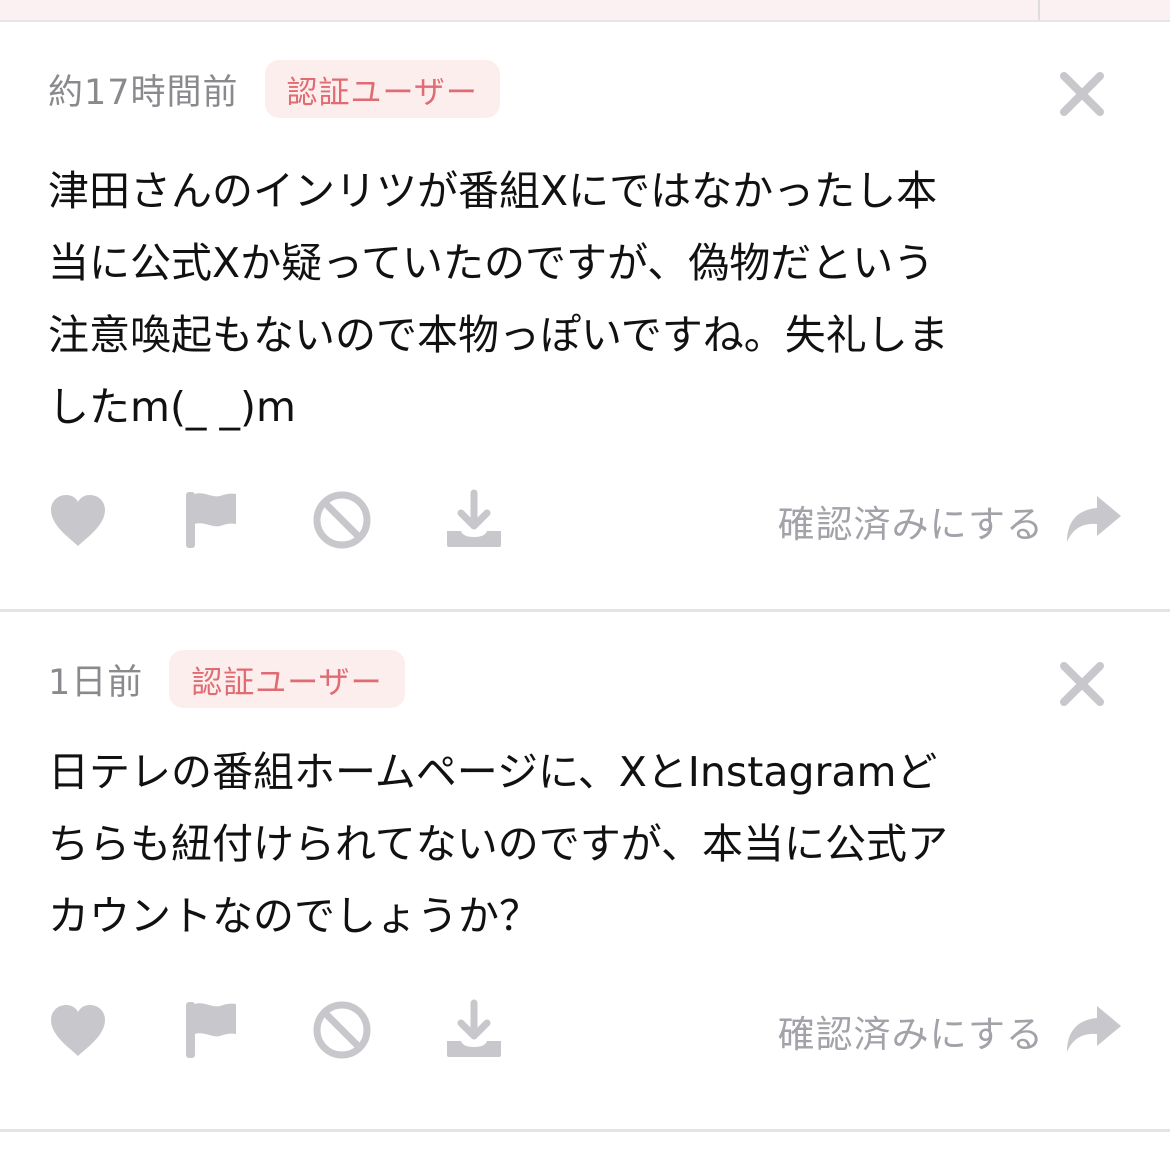 The width and height of the screenshot is (1170, 1157). I want to click on comment-timestamp: 1日前, so click(96, 682).